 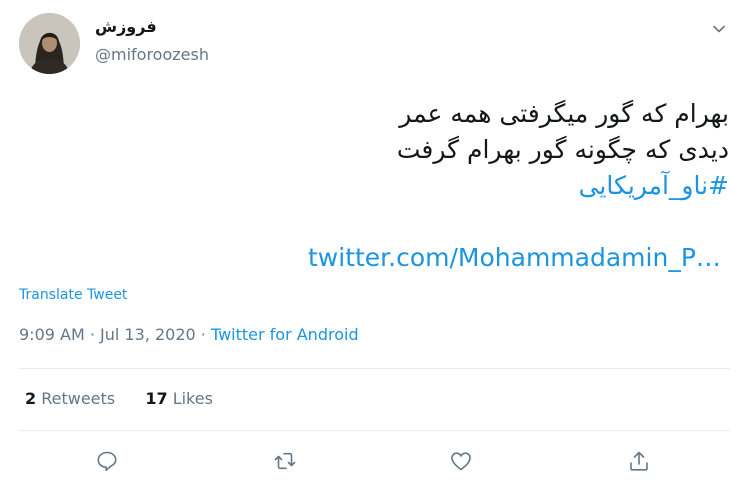 What do you see at coordinates (156, 398) in the screenshot?
I see `likes-count: 17` at bounding box center [156, 398].